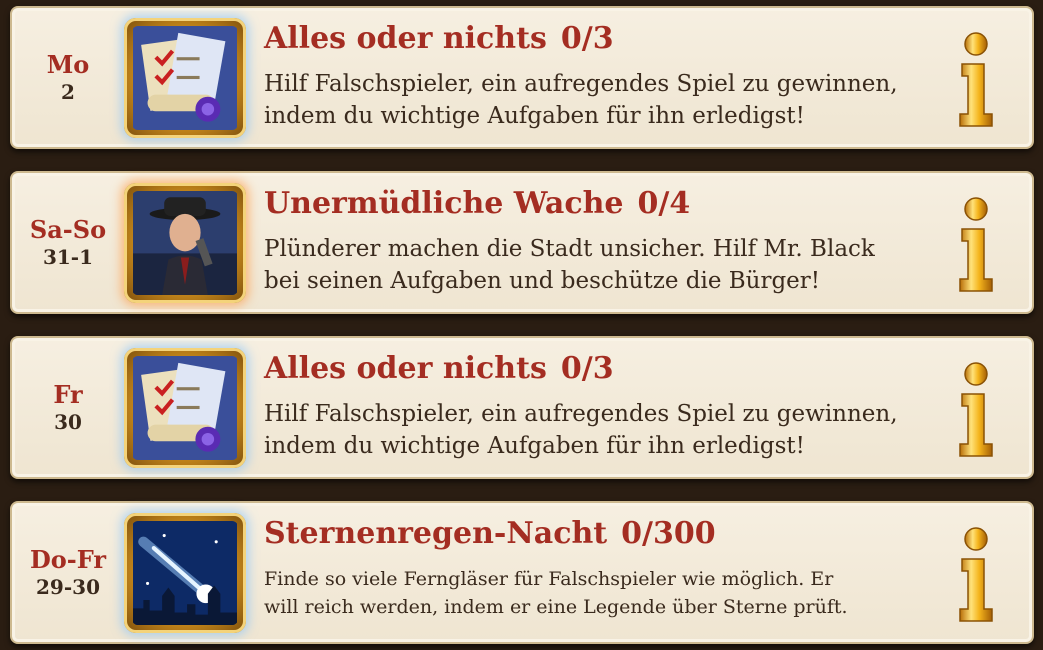 This screenshot has height=650, width=1043. I want to click on event-date: Sa-So 31-1, so click(68, 242).